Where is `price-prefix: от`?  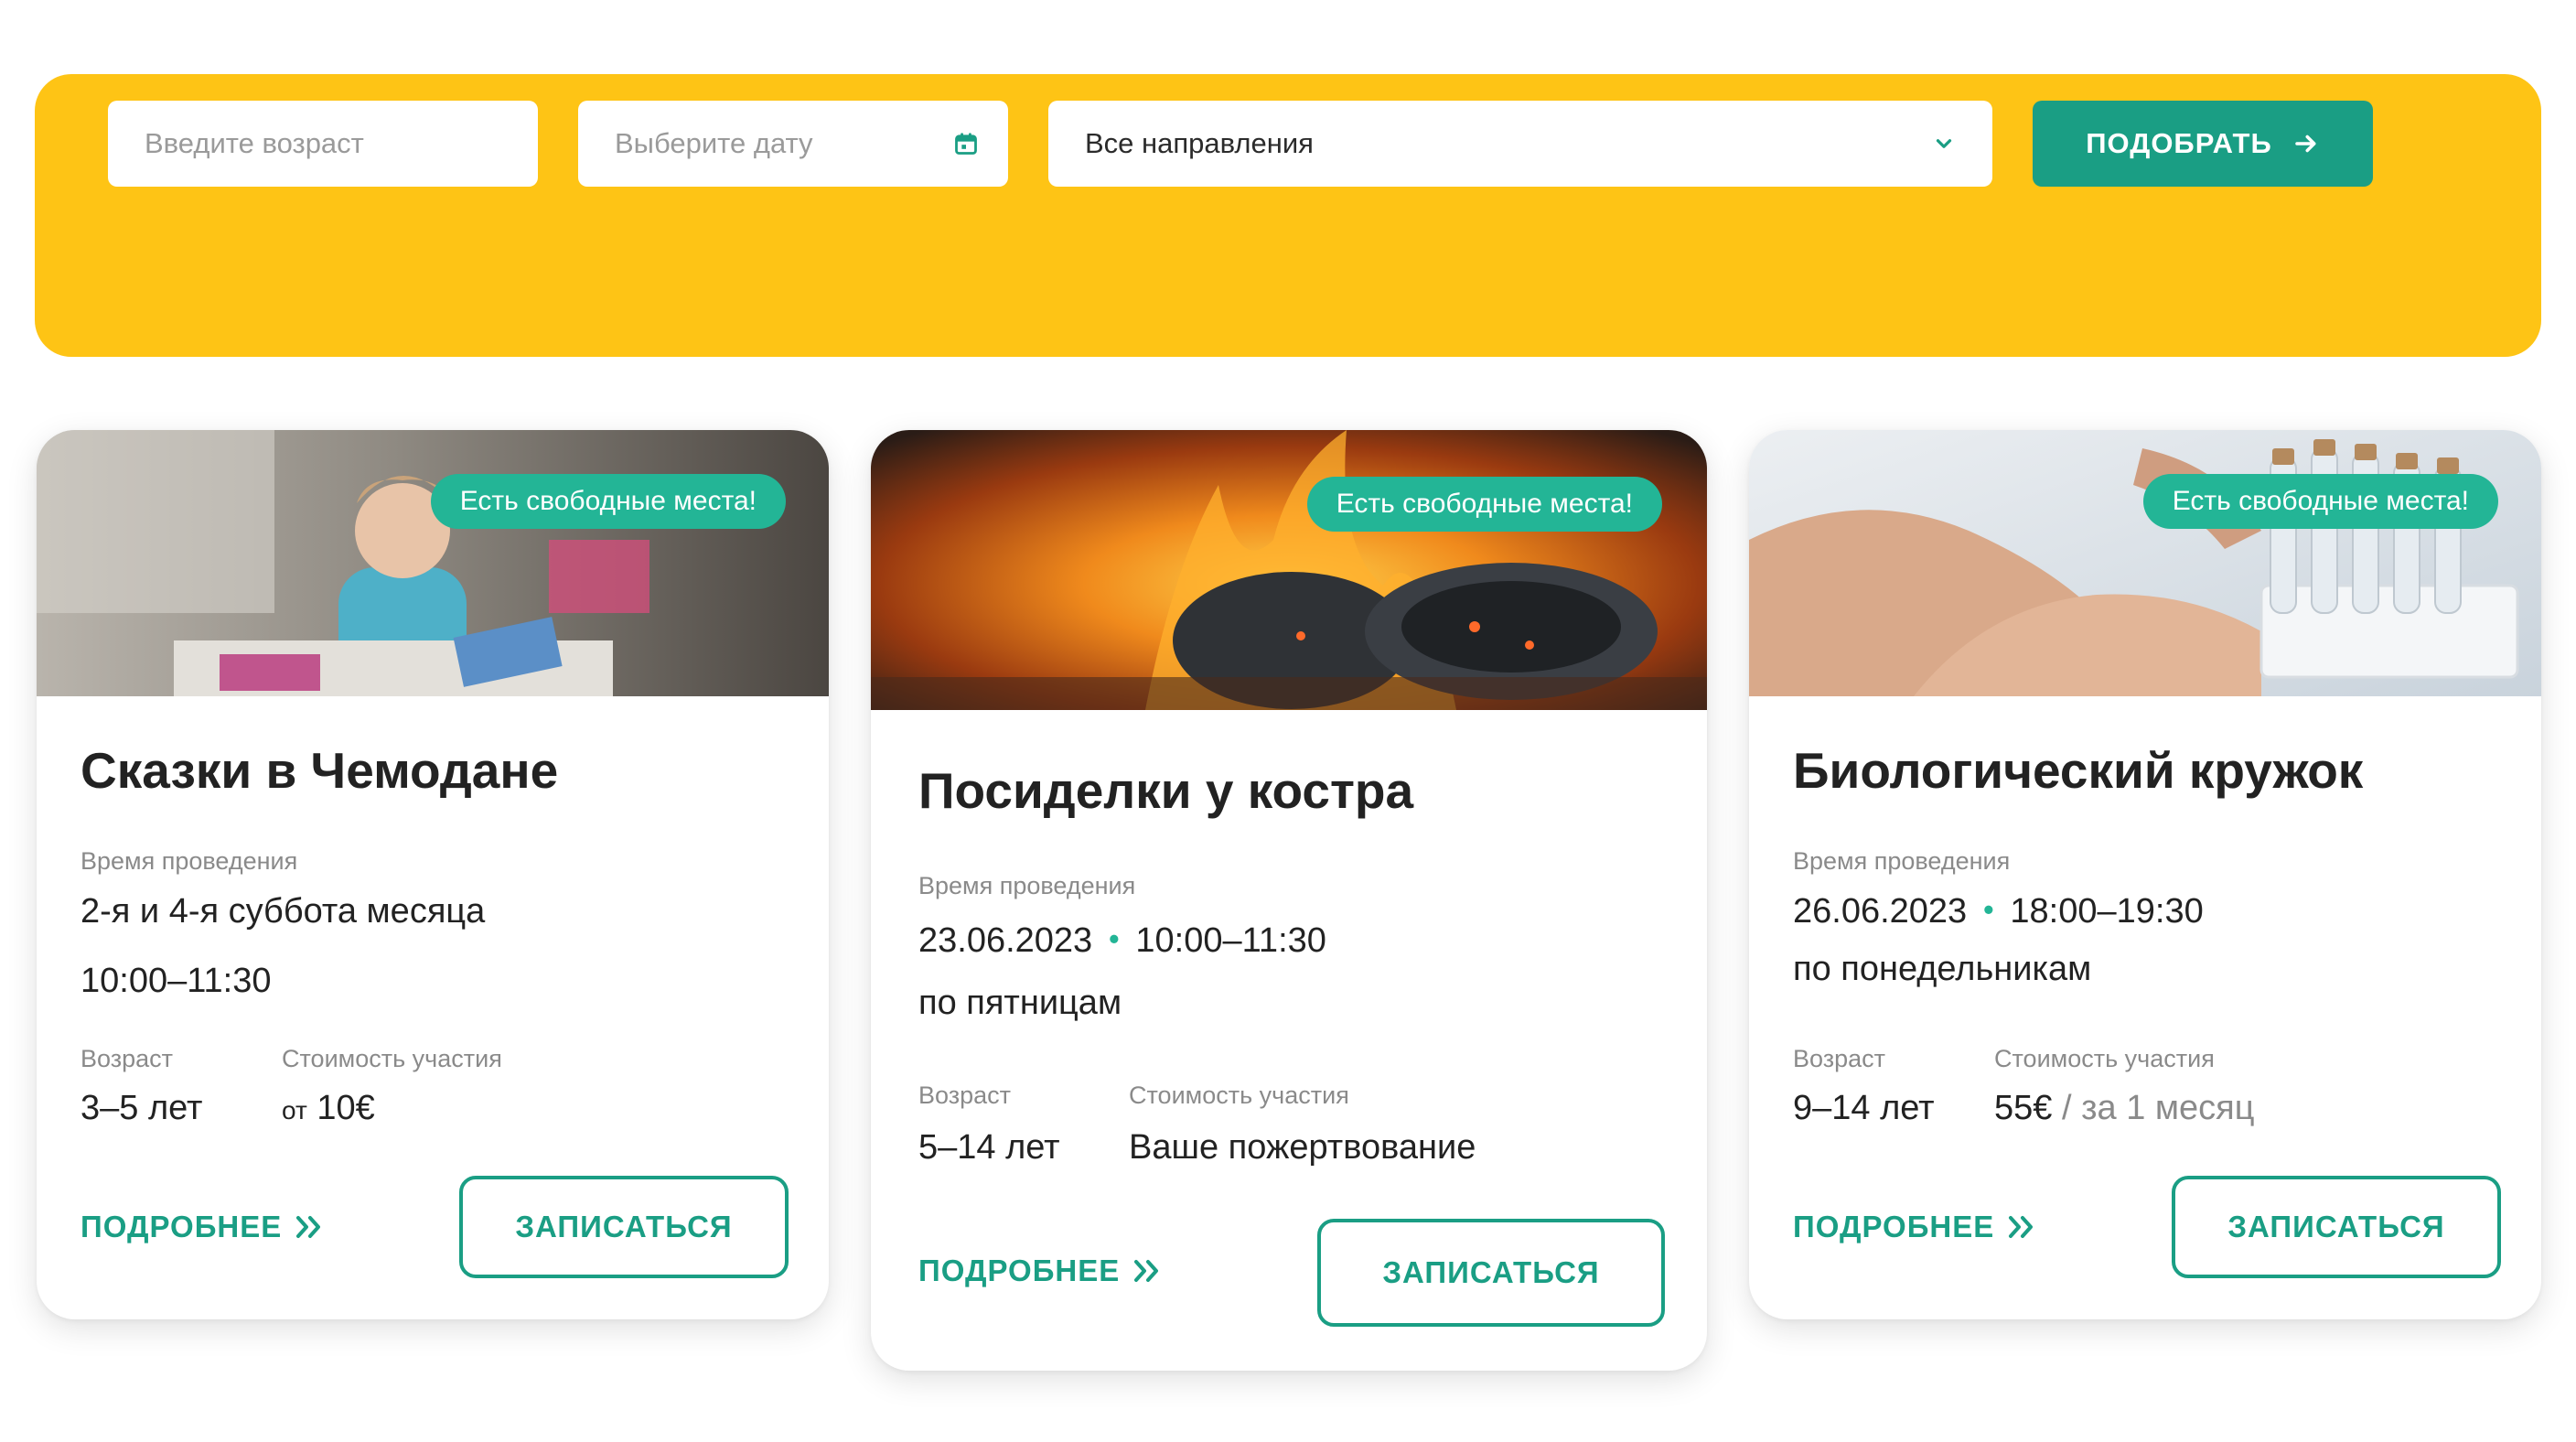 price-prefix: от is located at coordinates (294, 1110).